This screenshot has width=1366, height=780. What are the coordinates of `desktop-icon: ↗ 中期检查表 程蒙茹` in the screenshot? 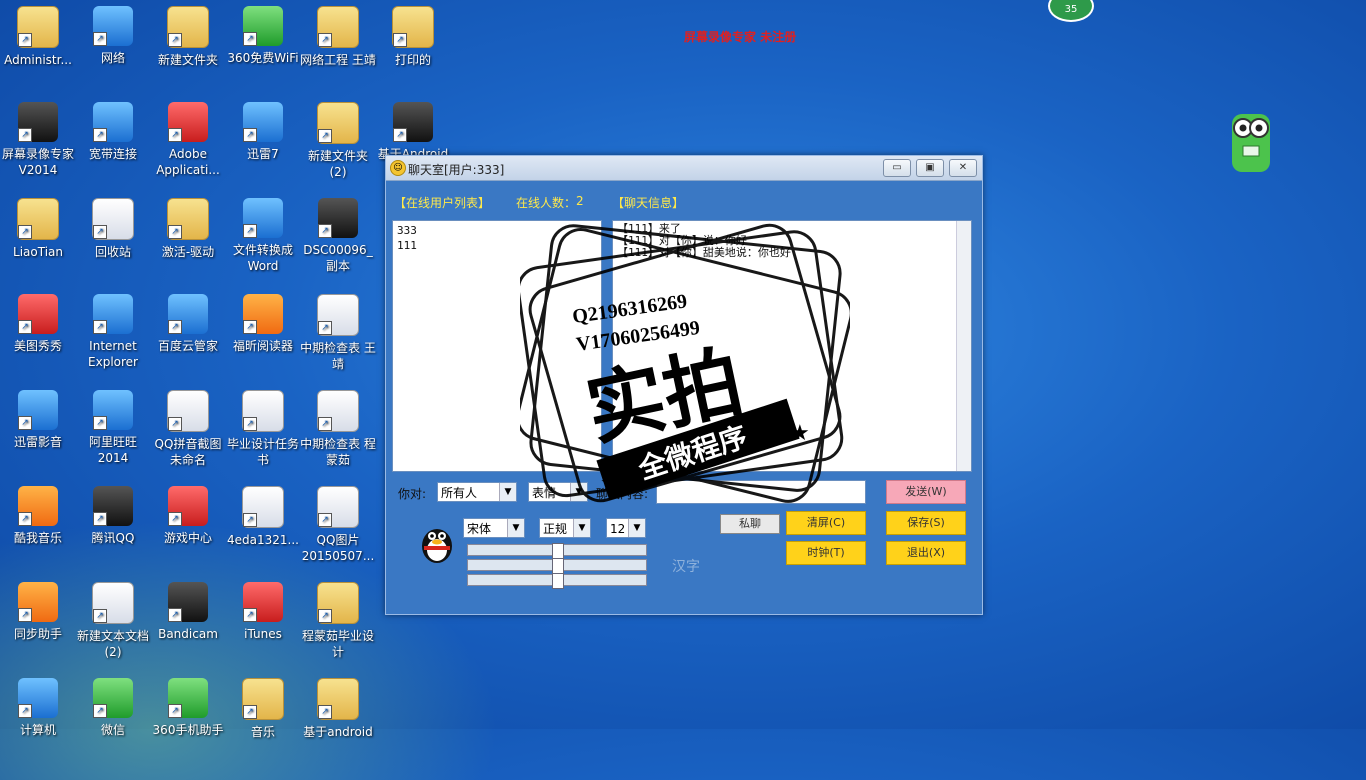 It's located at (338, 429).